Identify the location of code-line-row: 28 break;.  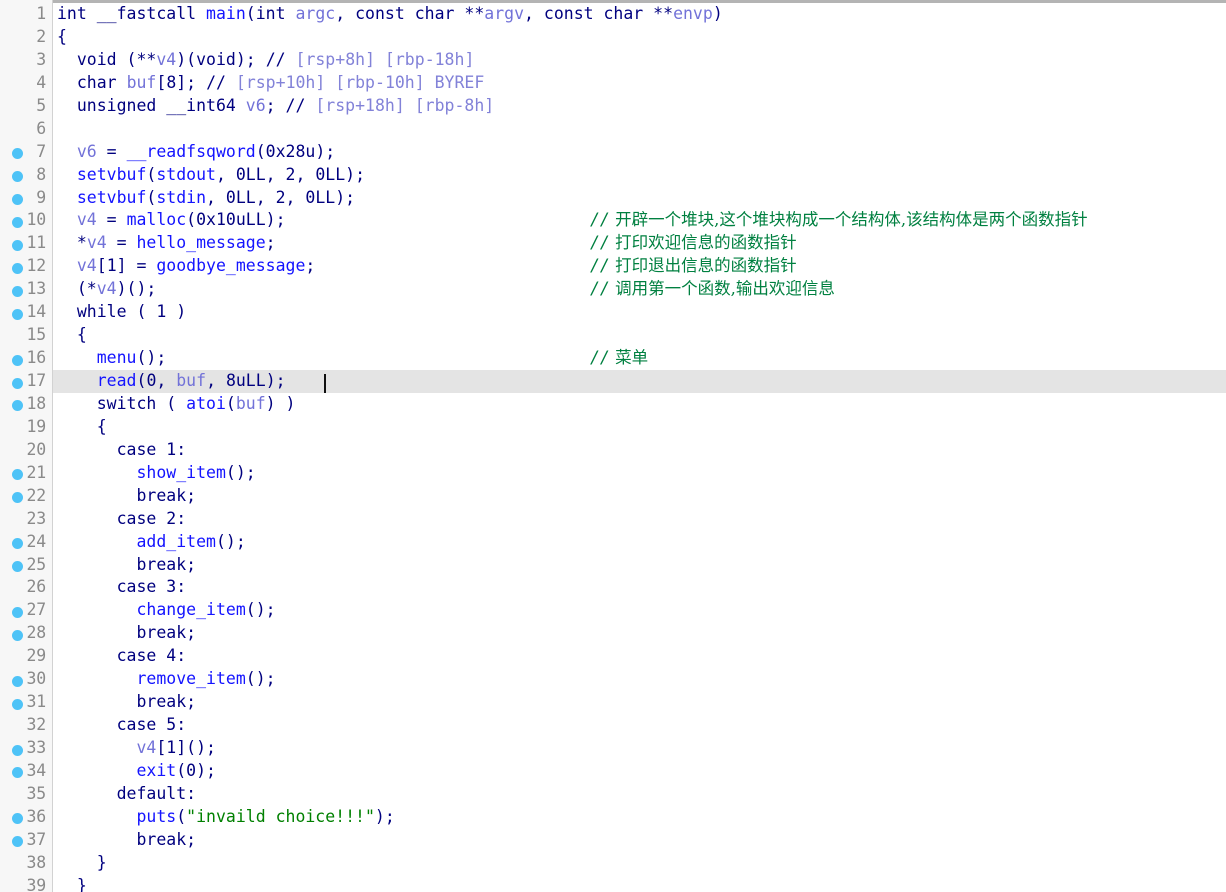
(613, 633).